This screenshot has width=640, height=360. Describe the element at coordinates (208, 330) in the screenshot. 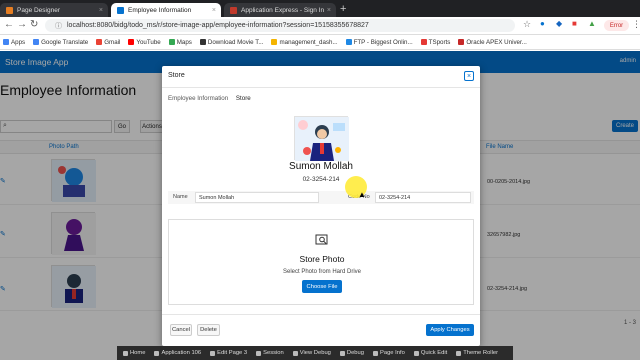

I see `delete-button: Delete` at that location.